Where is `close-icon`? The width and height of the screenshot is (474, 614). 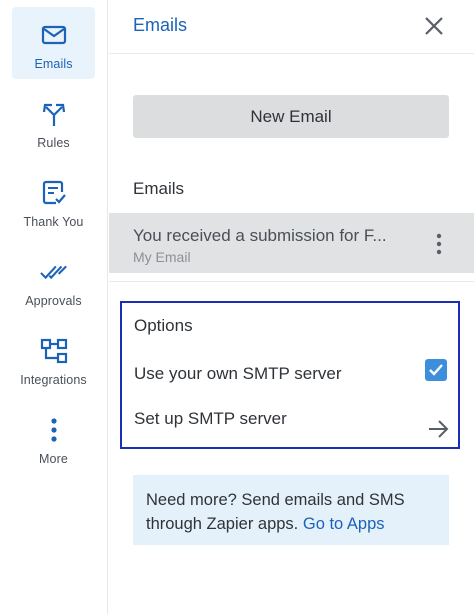 close-icon is located at coordinates (434, 26).